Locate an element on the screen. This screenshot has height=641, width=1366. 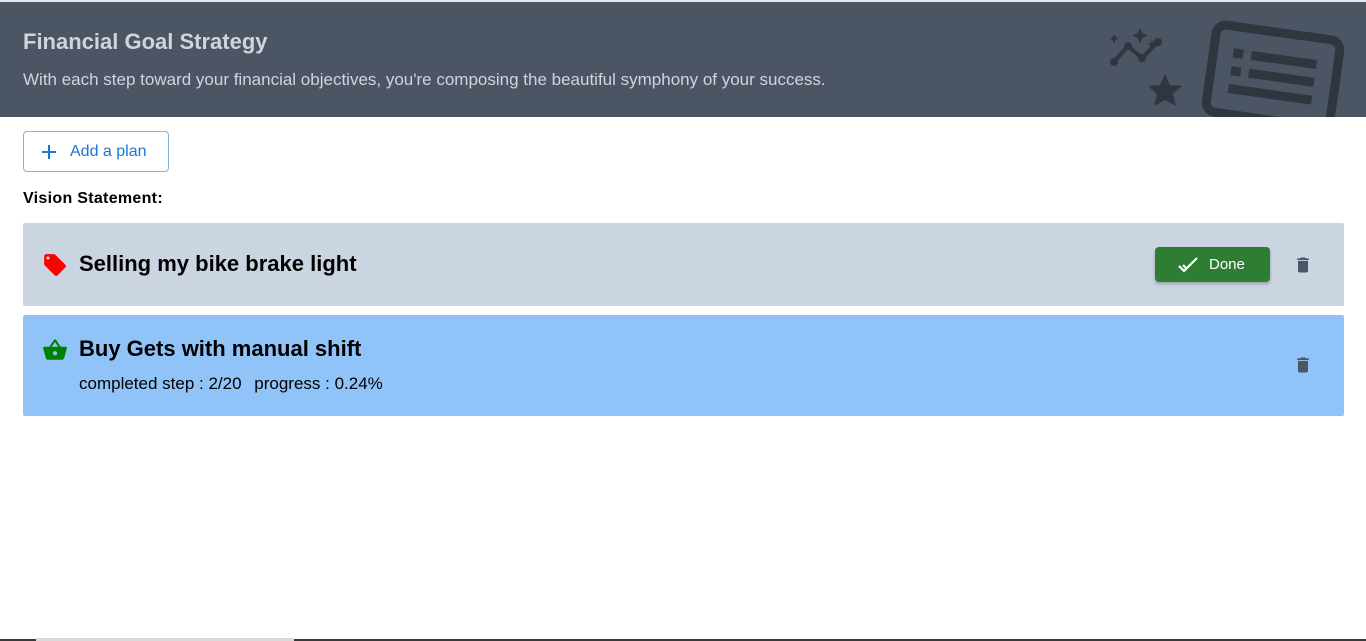
plan-card: Selling my bike brake light Done is located at coordinates (683, 264).